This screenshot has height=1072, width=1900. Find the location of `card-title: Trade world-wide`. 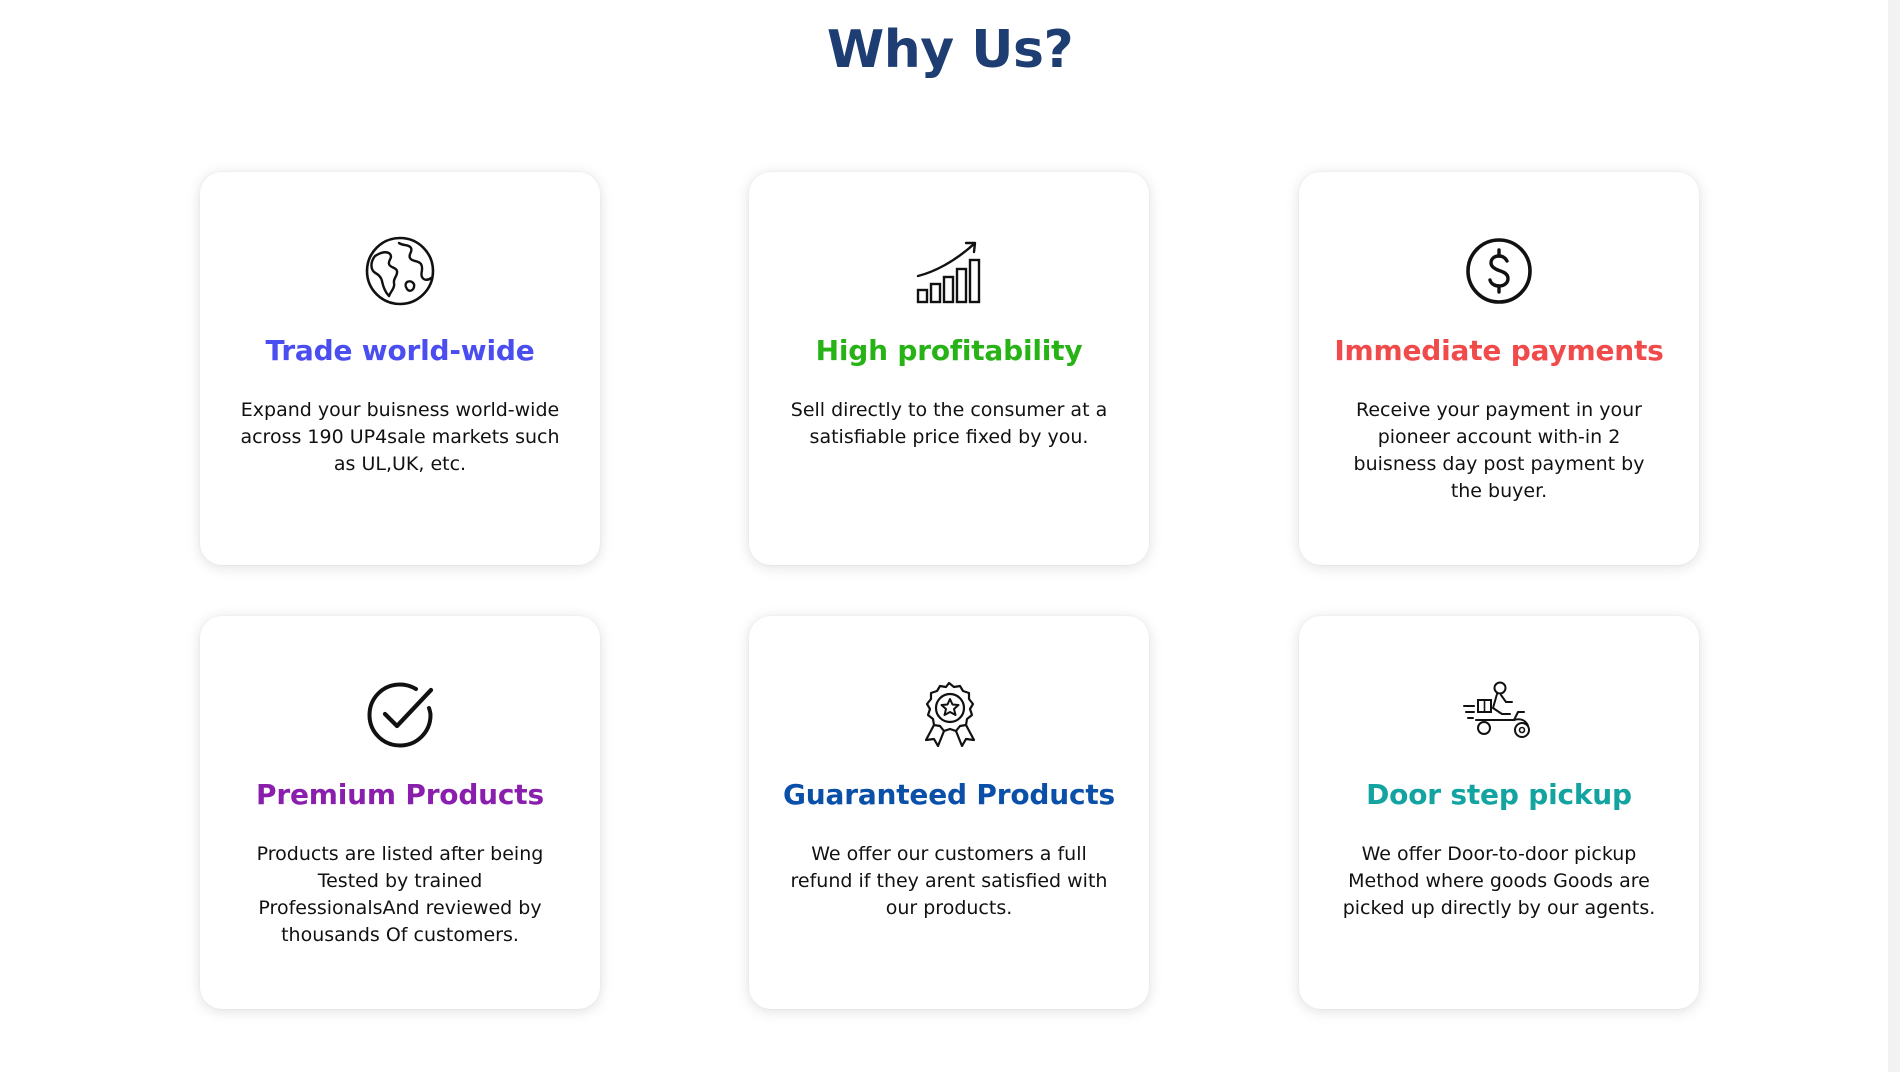

card-title: Trade world-wide is located at coordinates (400, 350).